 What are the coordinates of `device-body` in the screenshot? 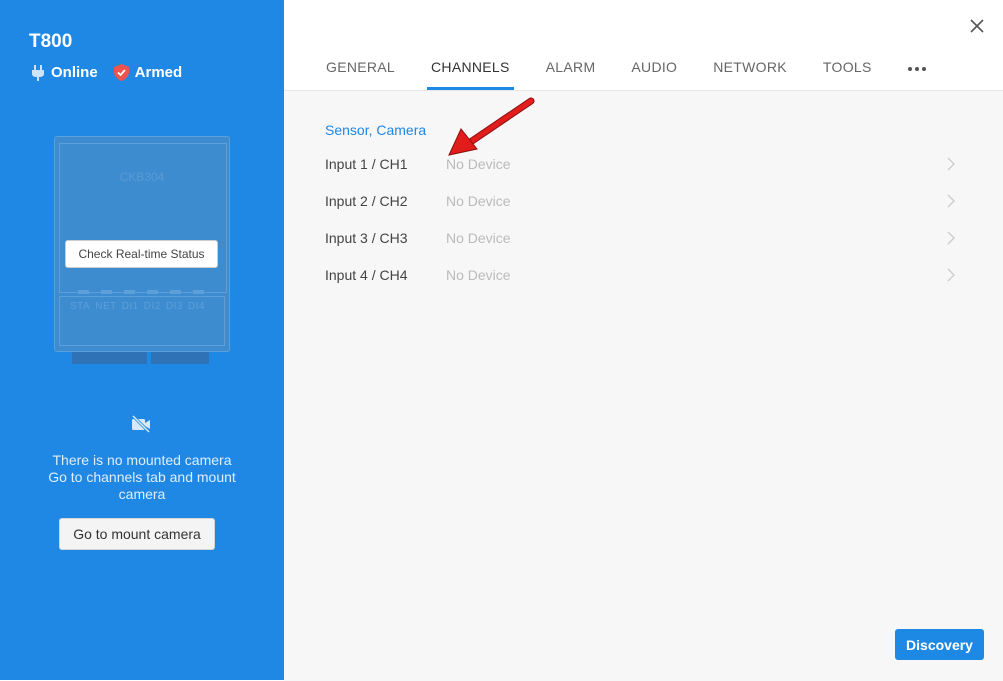 It's located at (143, 218).